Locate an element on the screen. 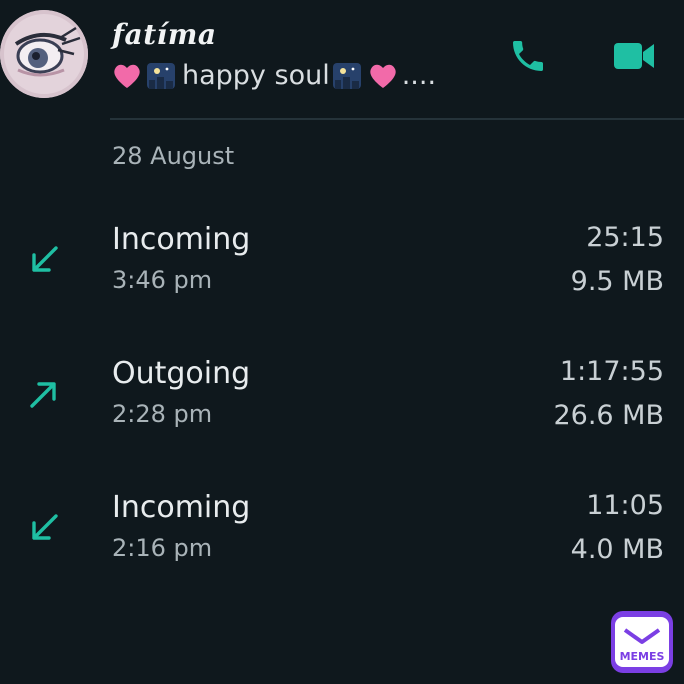 The width and height of the screenshot is (684, 684). memes-watermark-logo: MEMES is located at coordinates (642, 642).